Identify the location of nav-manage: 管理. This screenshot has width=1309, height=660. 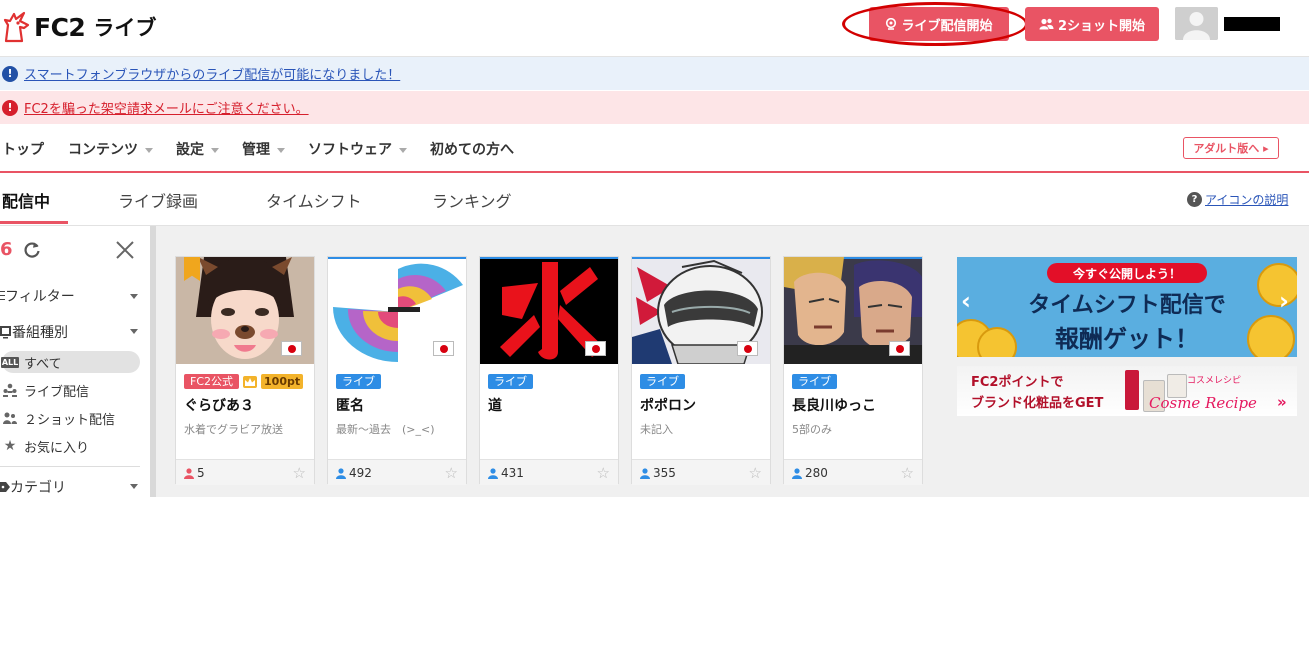
(263, 149).